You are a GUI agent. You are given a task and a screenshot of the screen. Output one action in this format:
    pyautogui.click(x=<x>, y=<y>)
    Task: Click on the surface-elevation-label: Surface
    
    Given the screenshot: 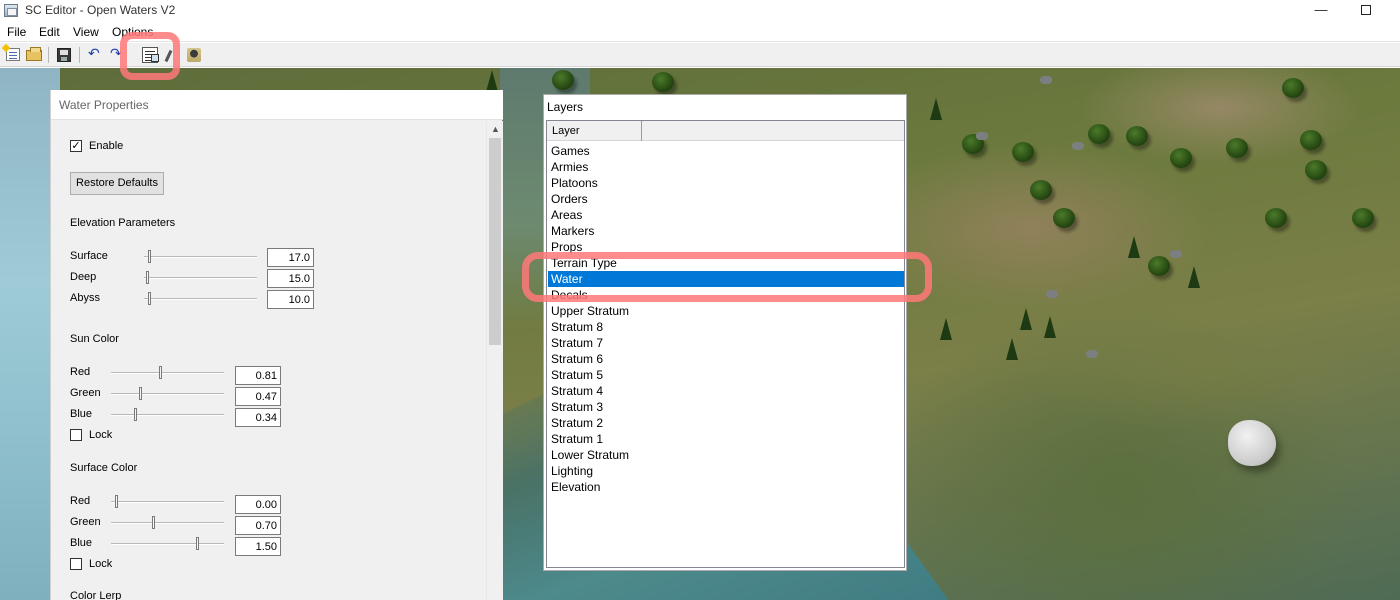 What is the action you would take?
    pyautogui.click(x=89, y=256)
    